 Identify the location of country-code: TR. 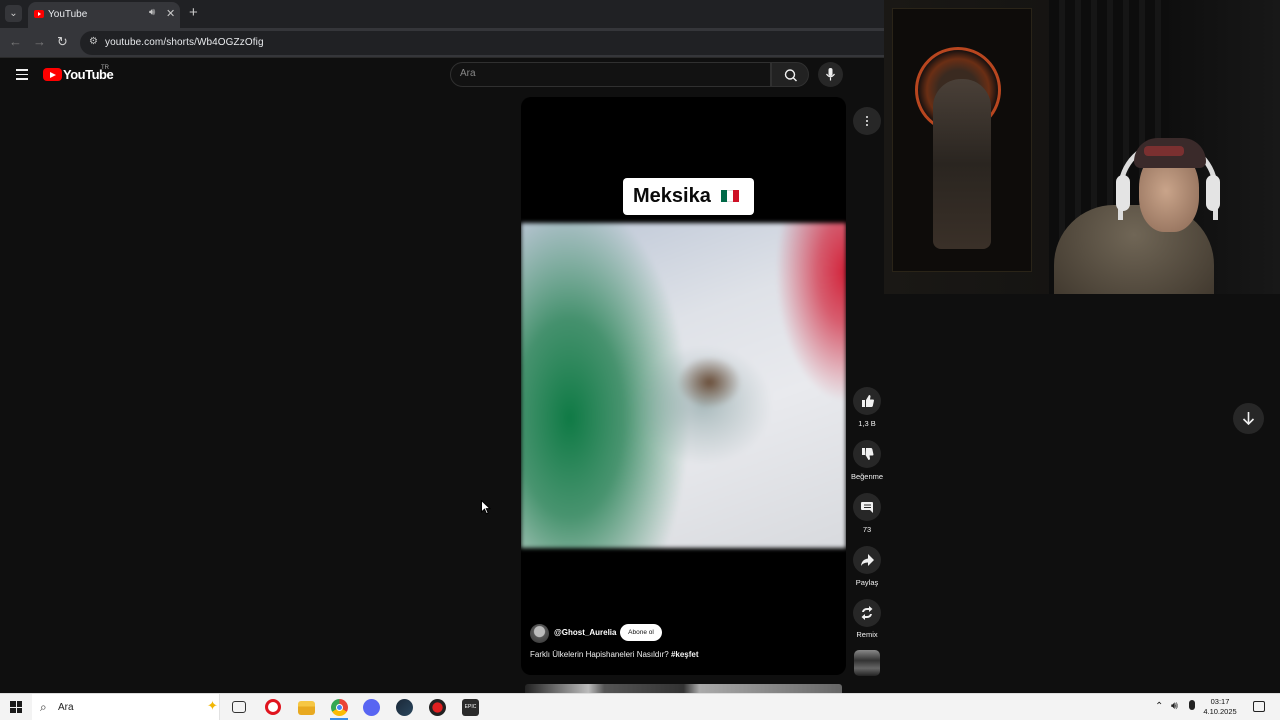
(105, 68).